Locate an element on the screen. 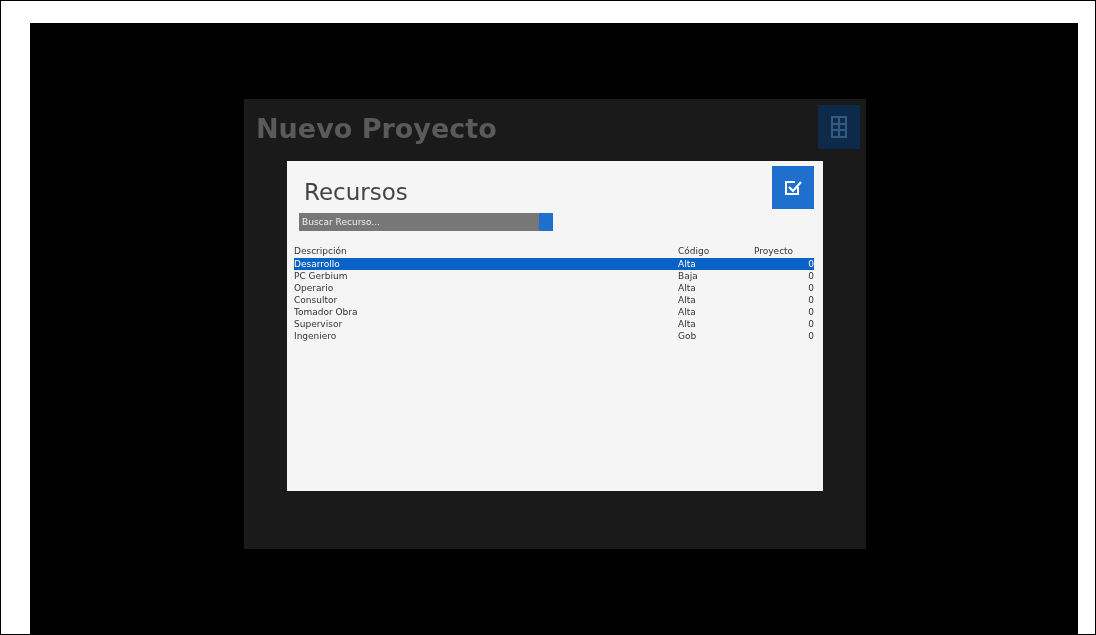 This screenshot has width=1096, height=635. table-row: Supervisor Alta 0 is located at coordinates (554, 324).